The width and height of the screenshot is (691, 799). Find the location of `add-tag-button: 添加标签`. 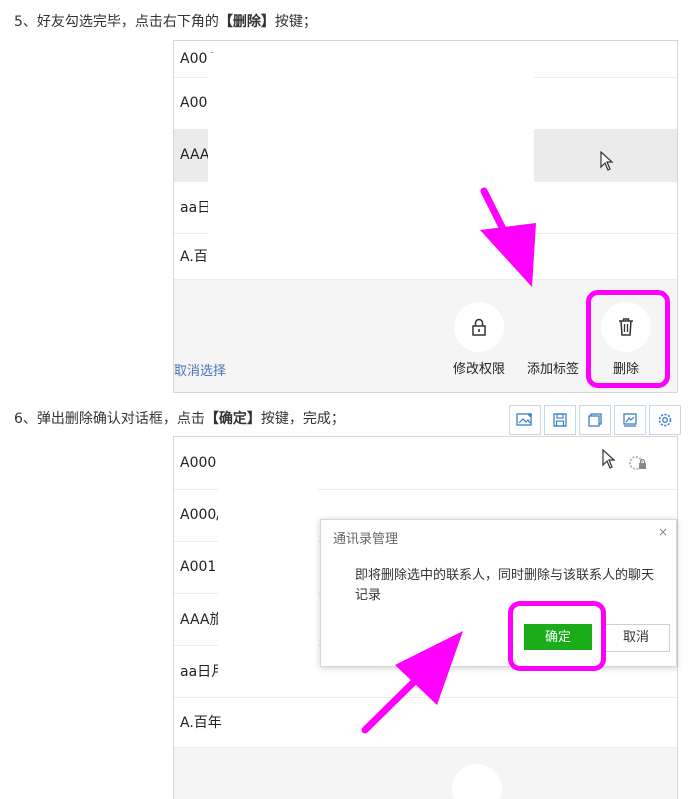

add-tag-button: 添加标签 is located at coordinates (553, 339).